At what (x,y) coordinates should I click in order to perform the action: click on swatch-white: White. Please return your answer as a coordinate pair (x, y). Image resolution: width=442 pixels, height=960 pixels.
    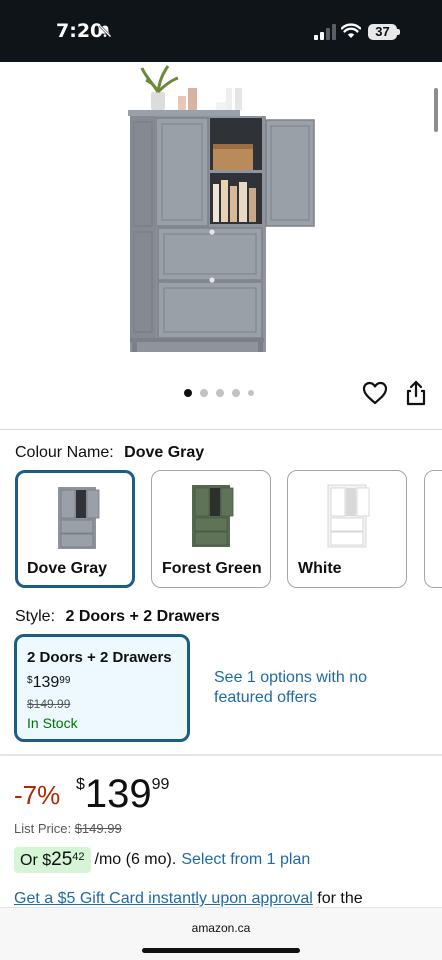
    Looking at the image, I should click on (347, 529).